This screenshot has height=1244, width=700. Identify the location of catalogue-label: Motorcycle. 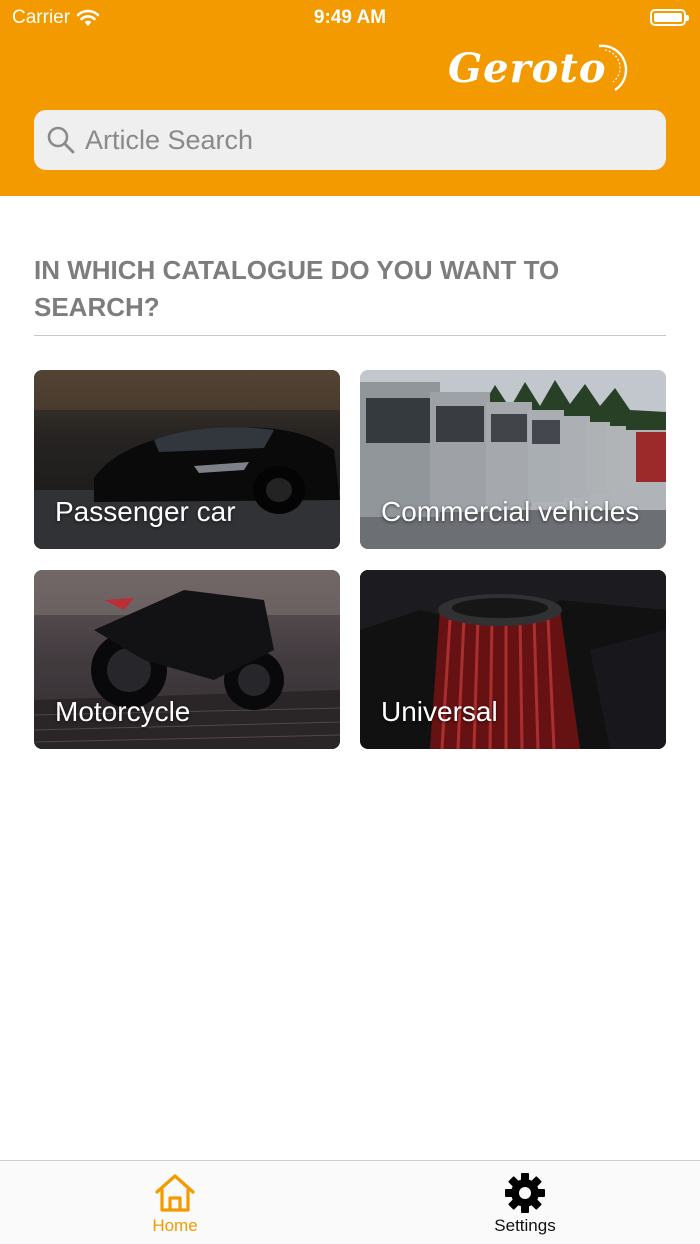
(123, 711).